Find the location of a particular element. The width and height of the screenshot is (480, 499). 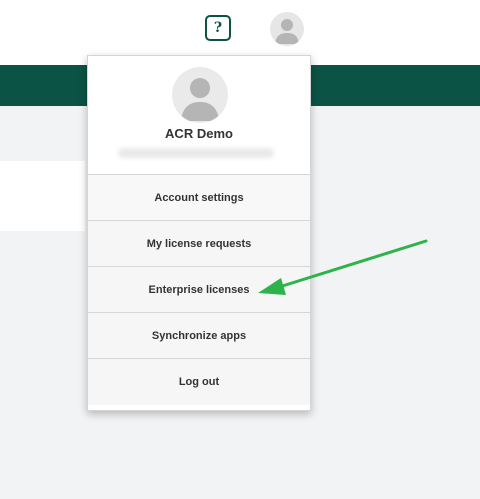

help-button: ? is located at coordinates (218, 28).